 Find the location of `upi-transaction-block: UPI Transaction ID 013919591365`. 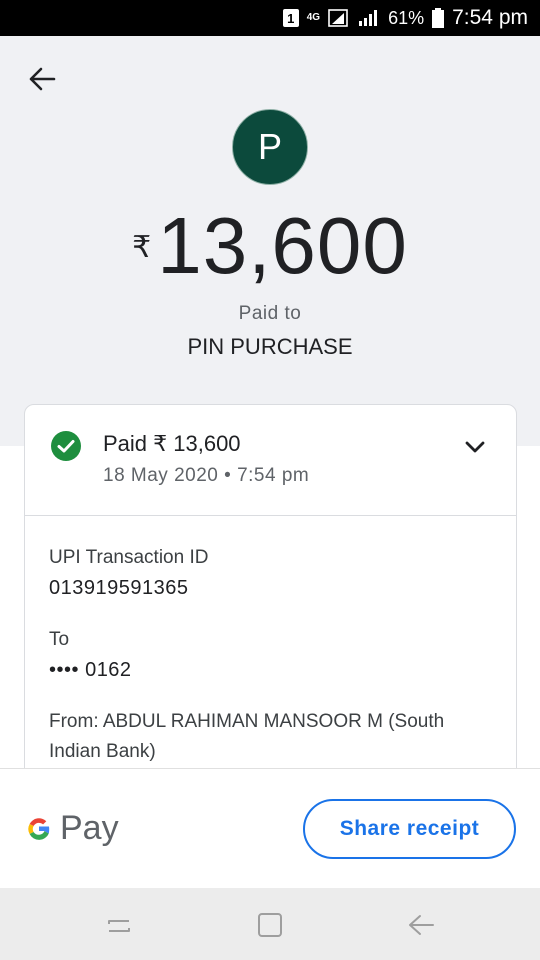

upi-transaction-block: UPI Transaction ID 013919591365 is located at coordinates (264, 573).